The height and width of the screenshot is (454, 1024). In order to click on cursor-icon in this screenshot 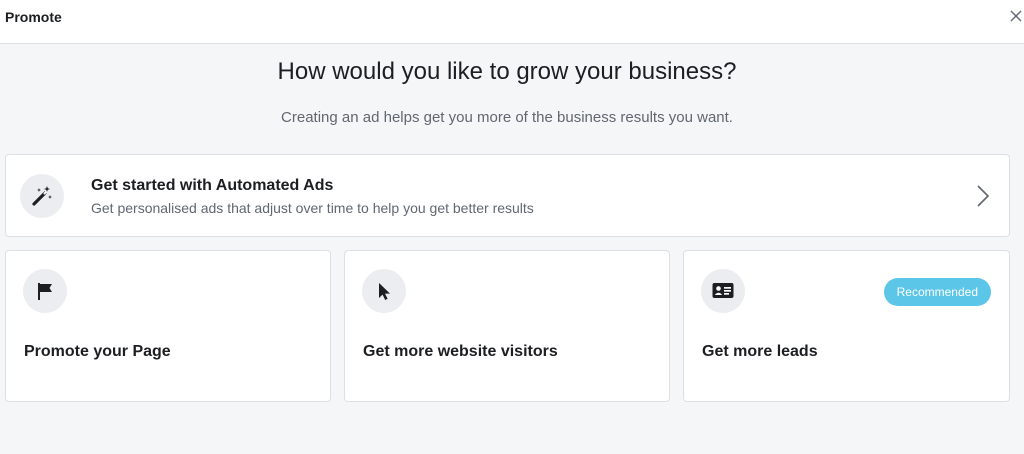, I will do `click(384, 291)`.